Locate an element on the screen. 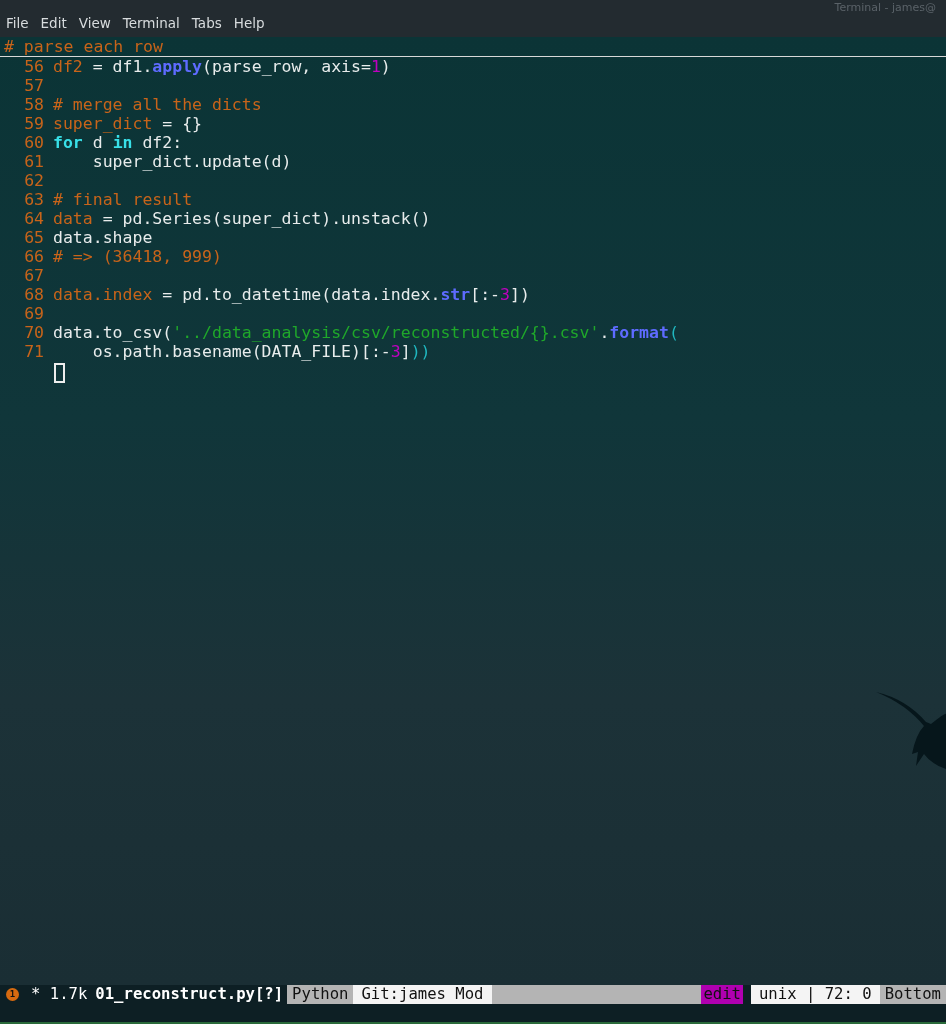  line-number: 66 is located at coordinates (34, 256).